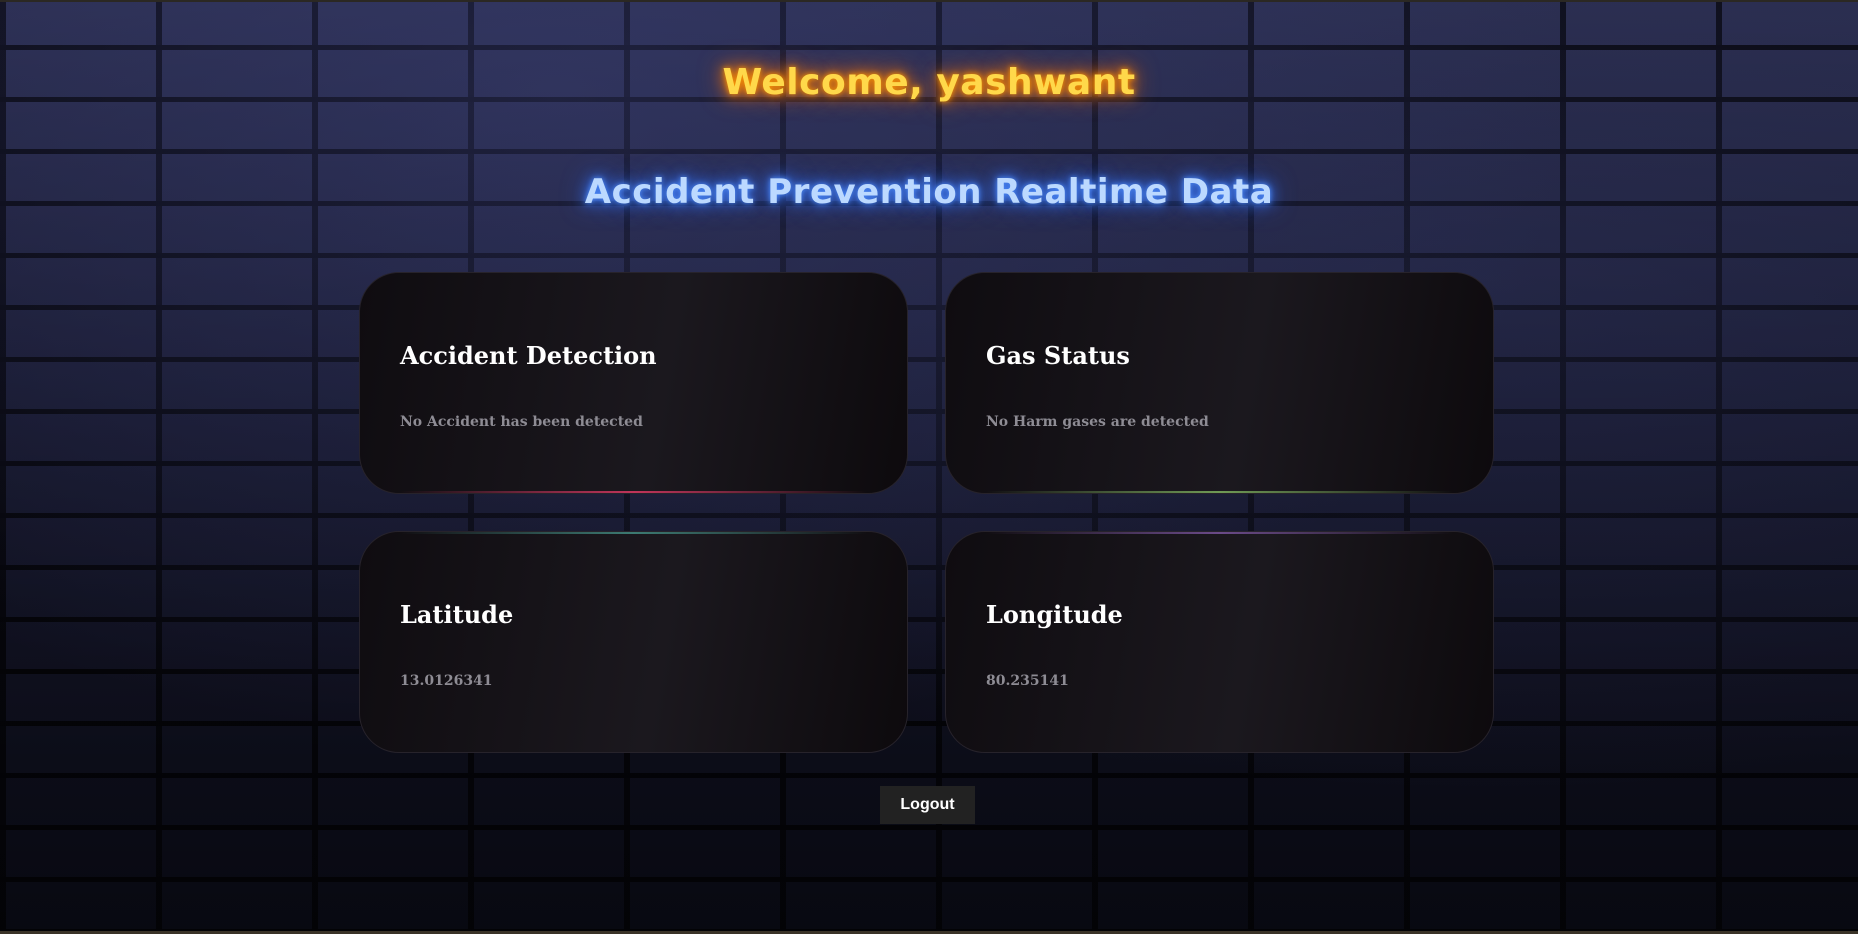 Image resolution: width=1858 pixels, height=934 pixels. What do you see at coordinates (1054, 614) in the screenshot?
I see `card-title-longitude: Longitude` at bounding box center [1054, 614].